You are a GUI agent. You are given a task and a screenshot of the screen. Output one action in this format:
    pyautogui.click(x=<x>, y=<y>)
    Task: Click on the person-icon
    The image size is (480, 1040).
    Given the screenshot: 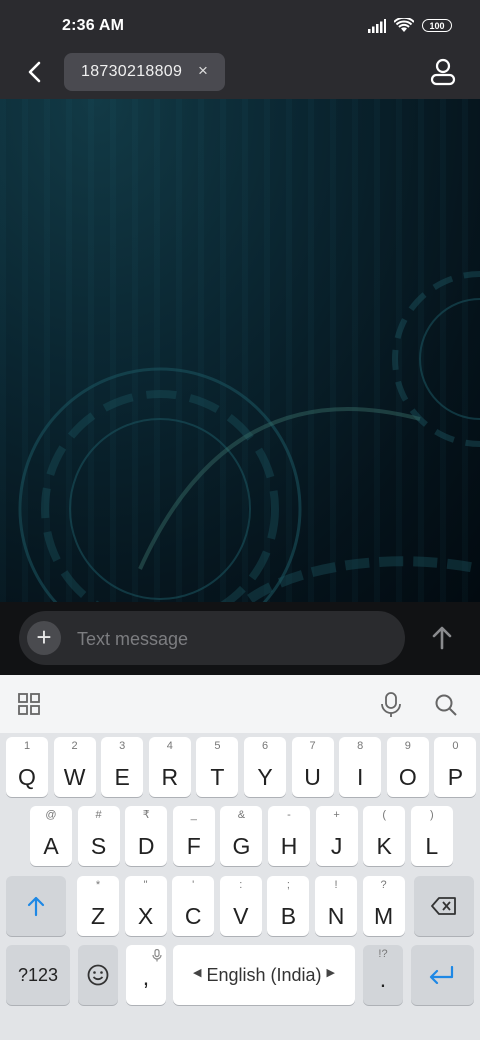 What is the action you would take?
    pyautogui.click(x=443, y=72)
    